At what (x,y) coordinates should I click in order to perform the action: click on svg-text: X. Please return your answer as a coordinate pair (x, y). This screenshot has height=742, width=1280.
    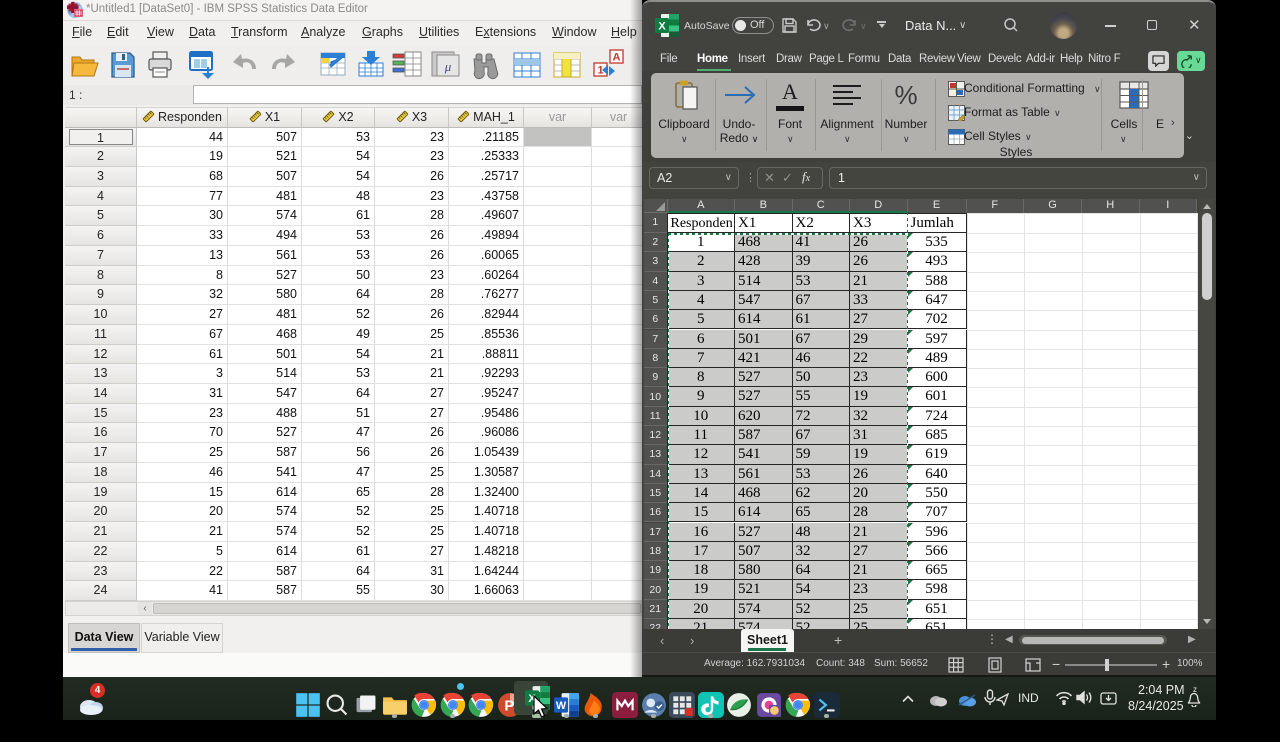
    Looking at the image, I should click on (662, 27).